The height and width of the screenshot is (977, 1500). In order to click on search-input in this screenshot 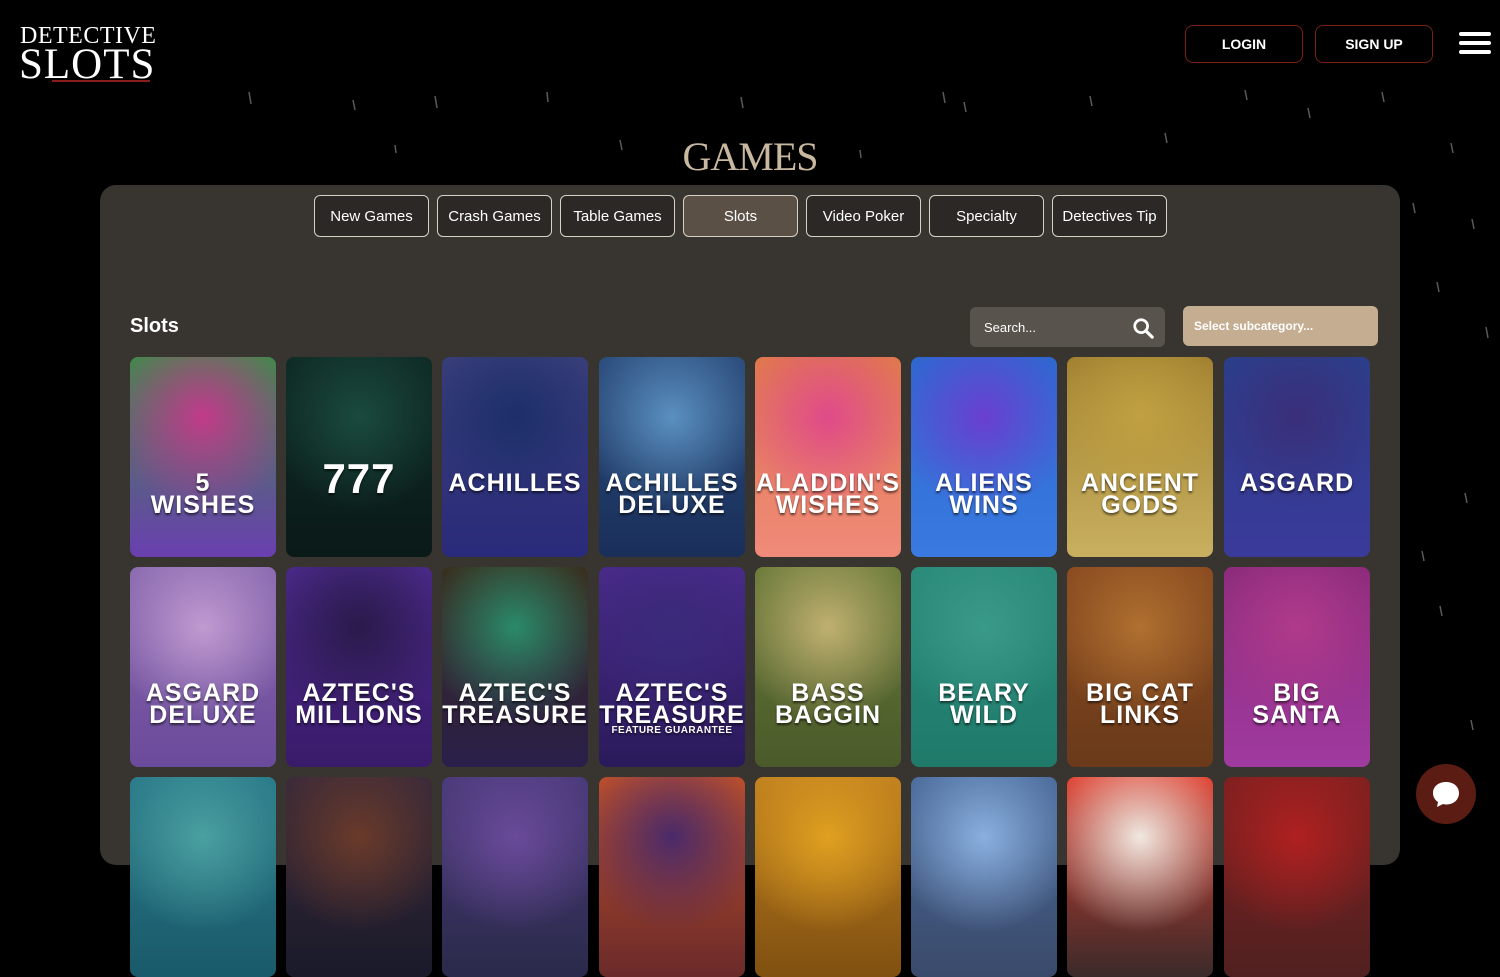, I will do `click(1047, 327)`.